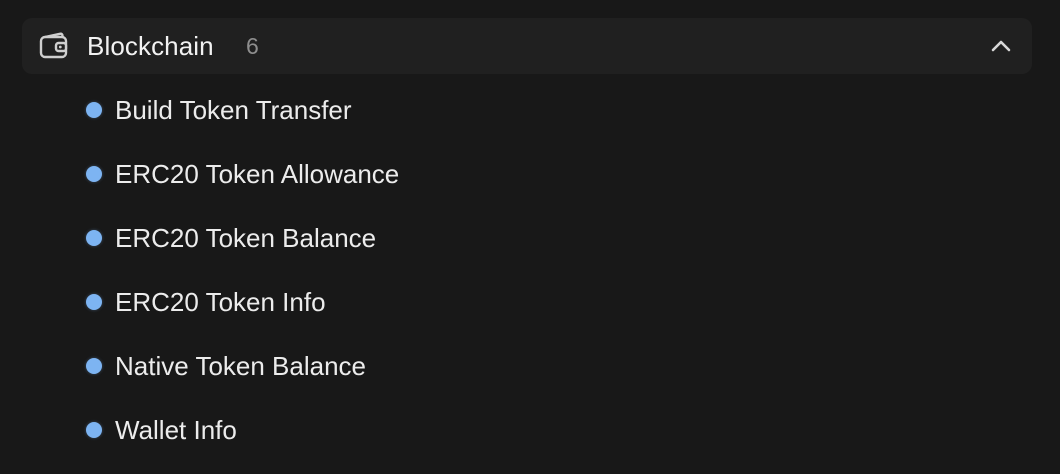 Image resolution: width=1060 pixels, height=474 pixels. I want to click on group-count-badge: 6, so click(252, 46).